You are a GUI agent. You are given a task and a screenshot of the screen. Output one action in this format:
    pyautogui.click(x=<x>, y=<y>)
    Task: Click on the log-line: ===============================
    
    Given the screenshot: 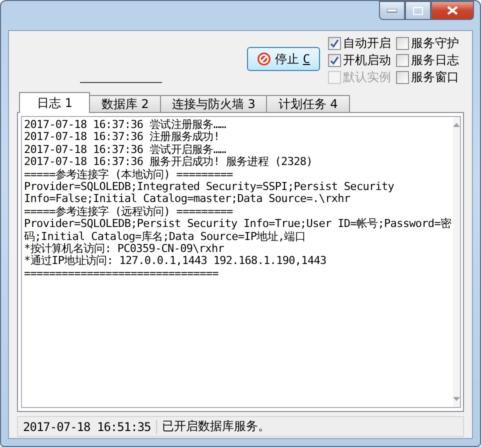 What is the action you would take?
    pyautogui.click(x=122, y=274)
    